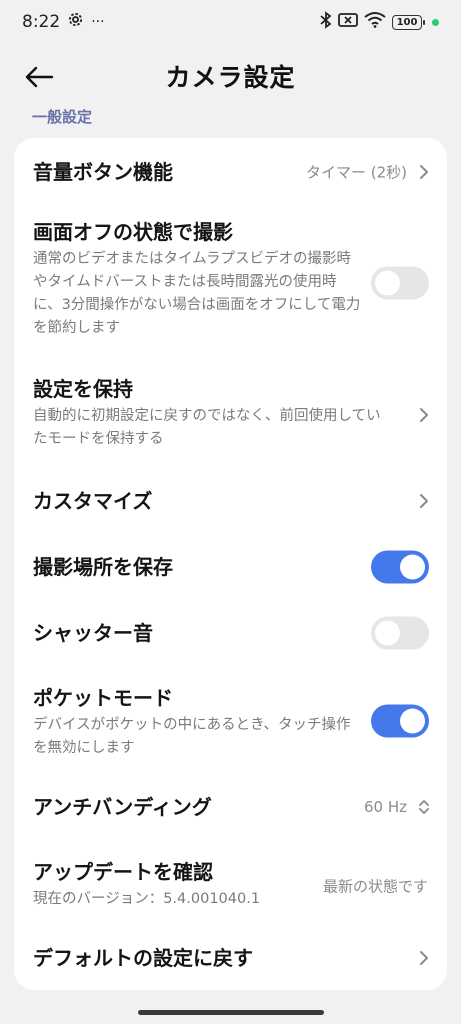 Image resolution: width=461 pixels, height=1024 pixels. Describe the element at coordinates (356, 172) in the screenshot. I see `setting-value: タイマー (2秒)` at that location.